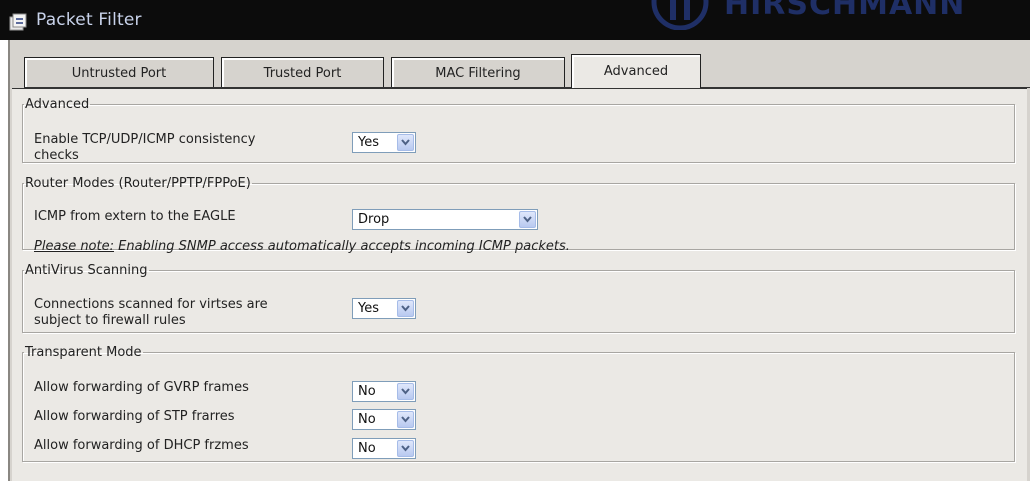 This screenshot has width=1030, height=481. I want to click on icmp-select-value: Drop, so click(374, 219).